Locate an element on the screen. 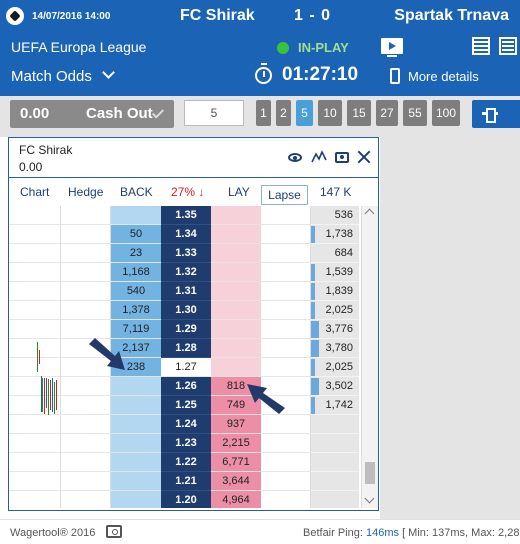  scroll-up-icon is located at coordinates (369, 213).